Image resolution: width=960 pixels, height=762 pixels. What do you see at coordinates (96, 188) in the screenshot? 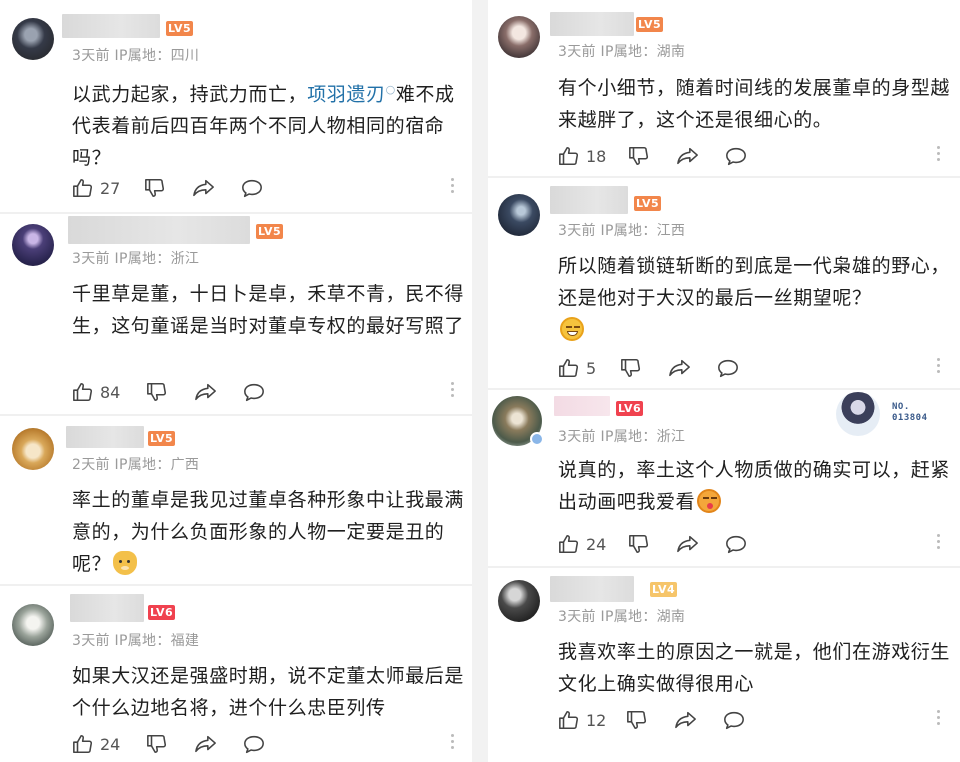
I see `like-button: 27` at bounding box center [96, 188].